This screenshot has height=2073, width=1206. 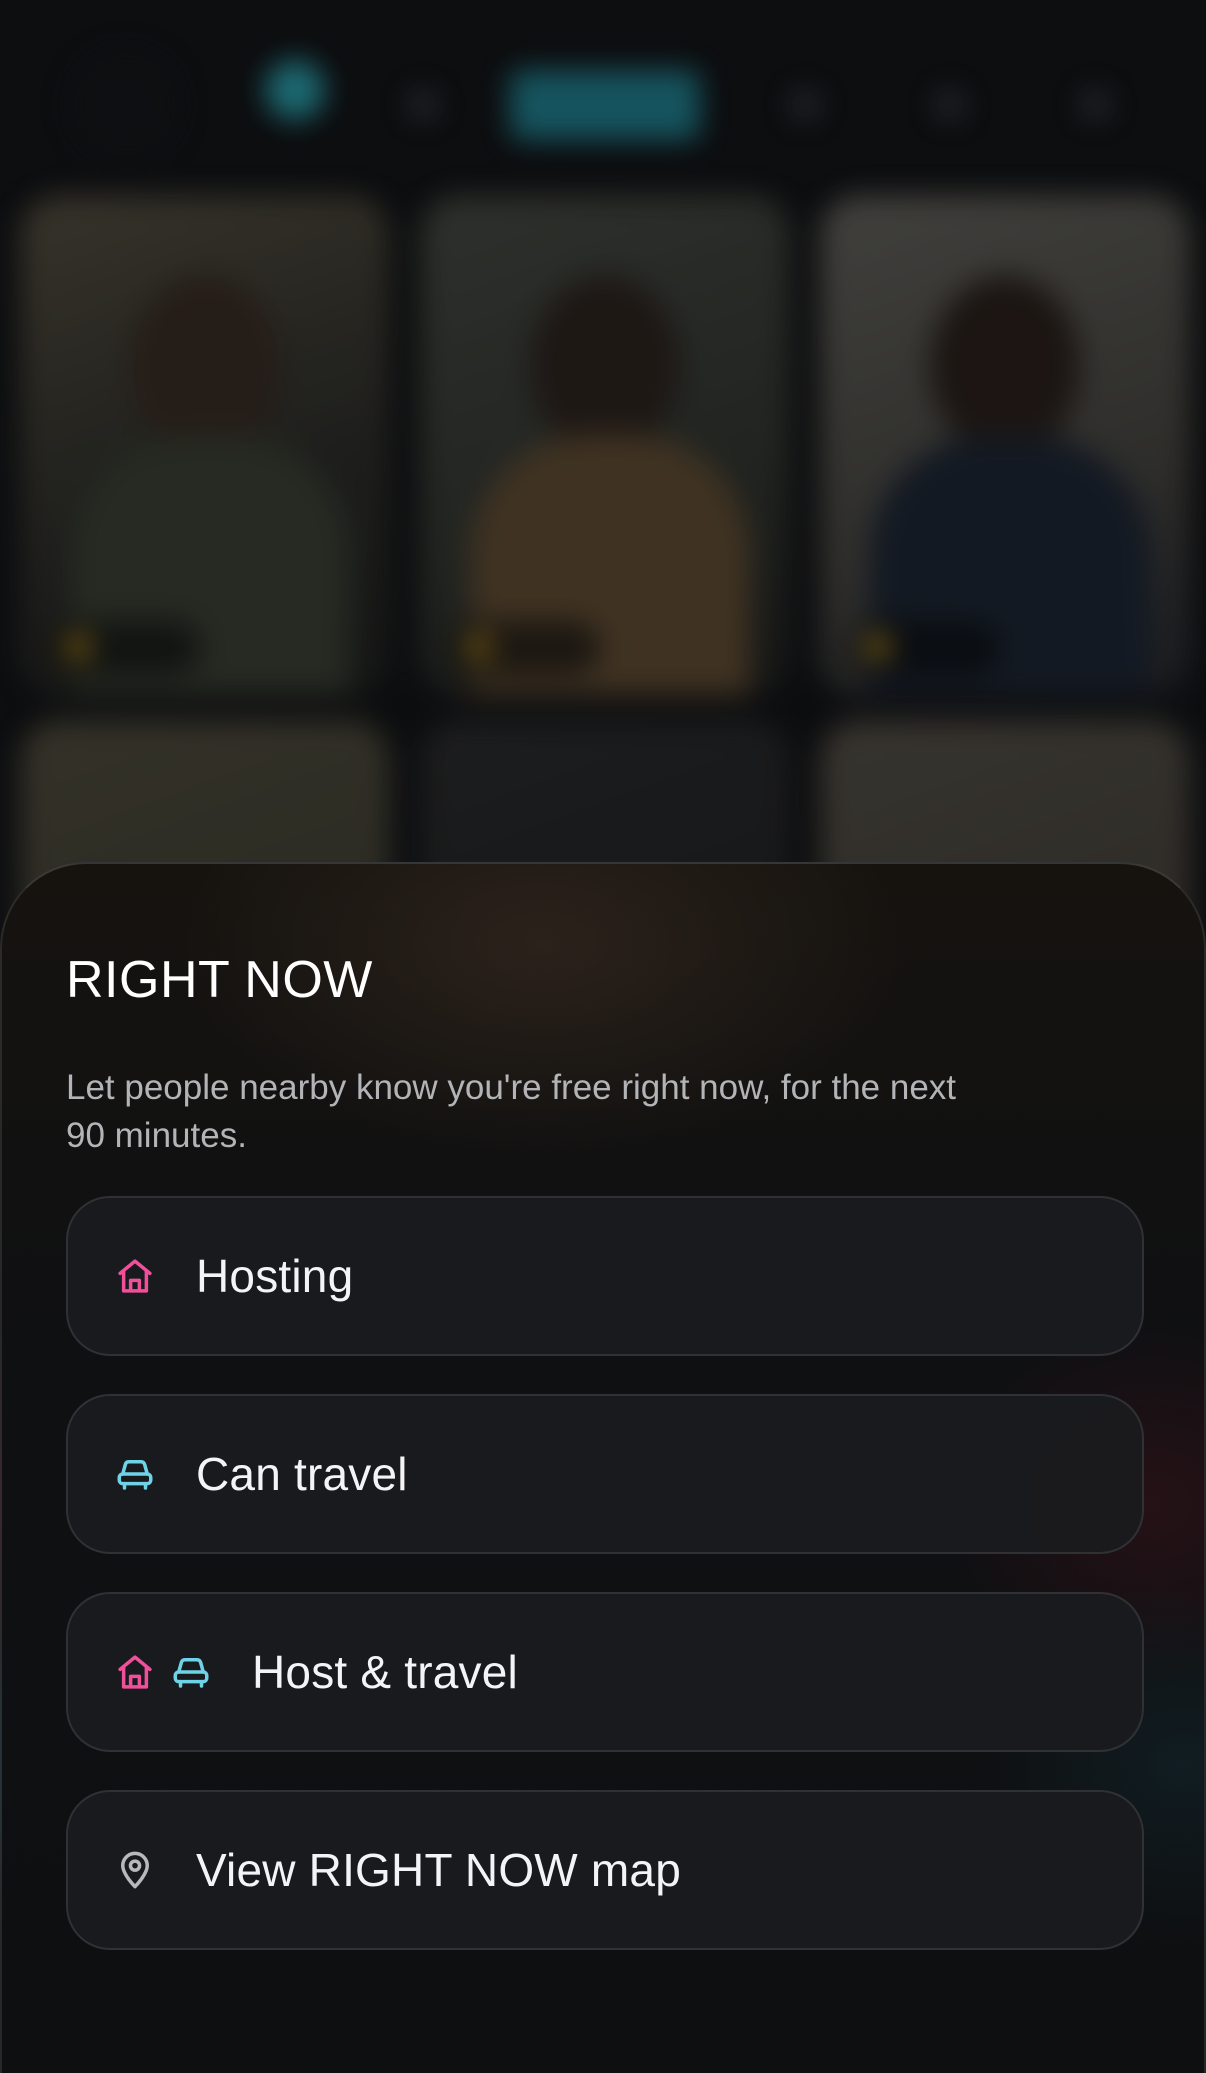 What do you see at coordinates (135, 1870) in the screenshot?
I see `map-pin-icon` at bounding box center [135, 1870].